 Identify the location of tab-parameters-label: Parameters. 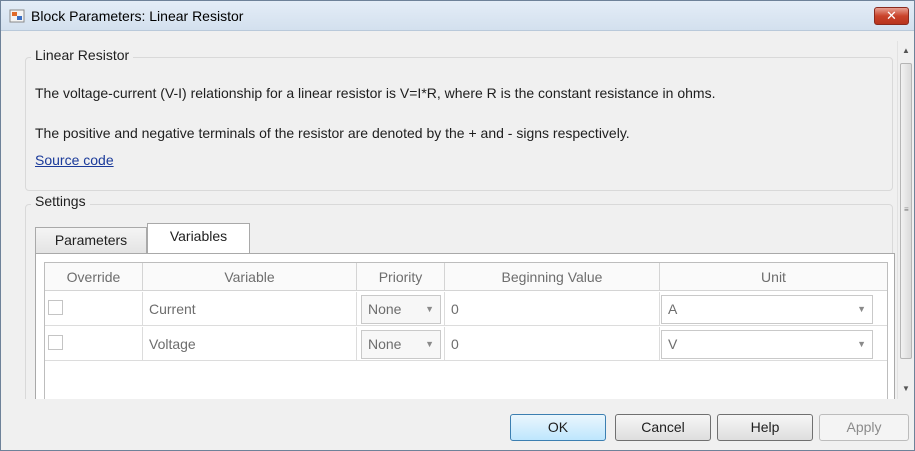
(91, 240).